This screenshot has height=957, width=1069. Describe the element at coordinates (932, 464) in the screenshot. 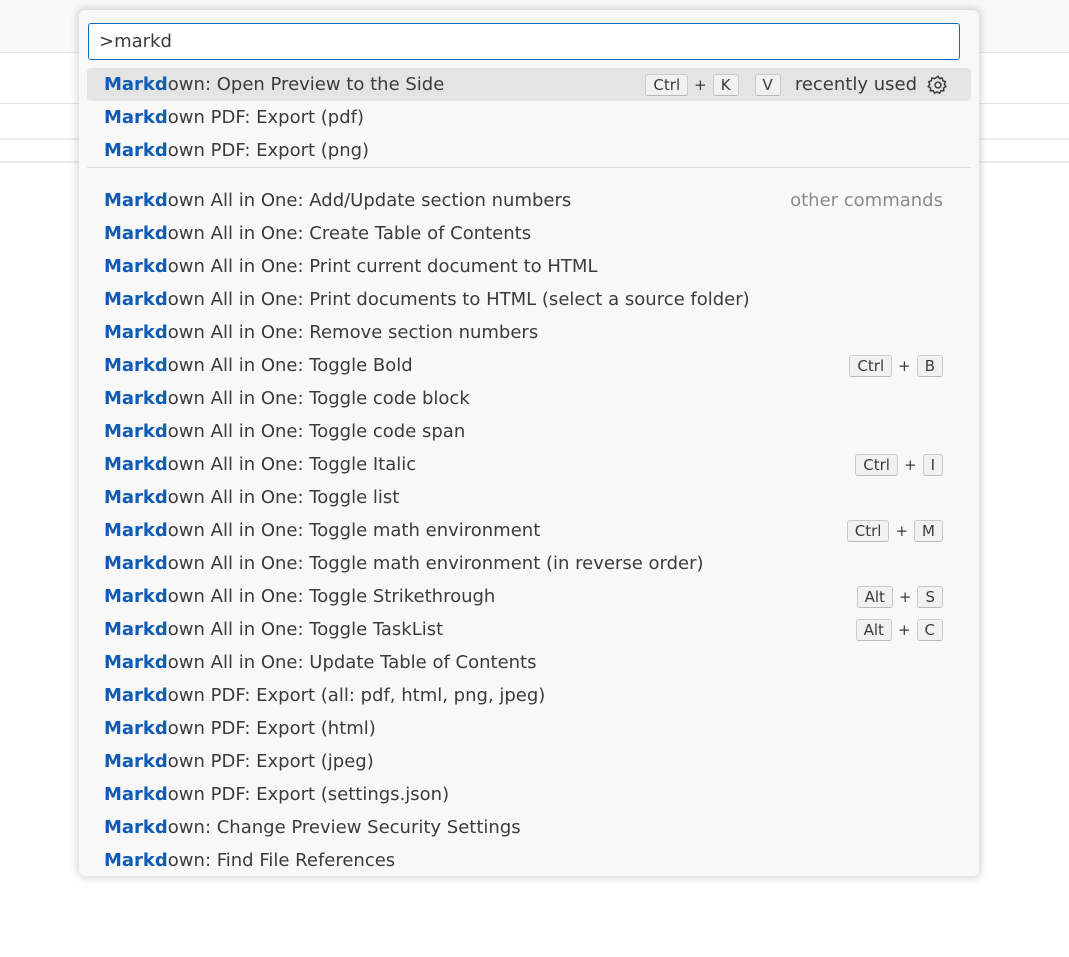

I see `key-cap: I` at that location.